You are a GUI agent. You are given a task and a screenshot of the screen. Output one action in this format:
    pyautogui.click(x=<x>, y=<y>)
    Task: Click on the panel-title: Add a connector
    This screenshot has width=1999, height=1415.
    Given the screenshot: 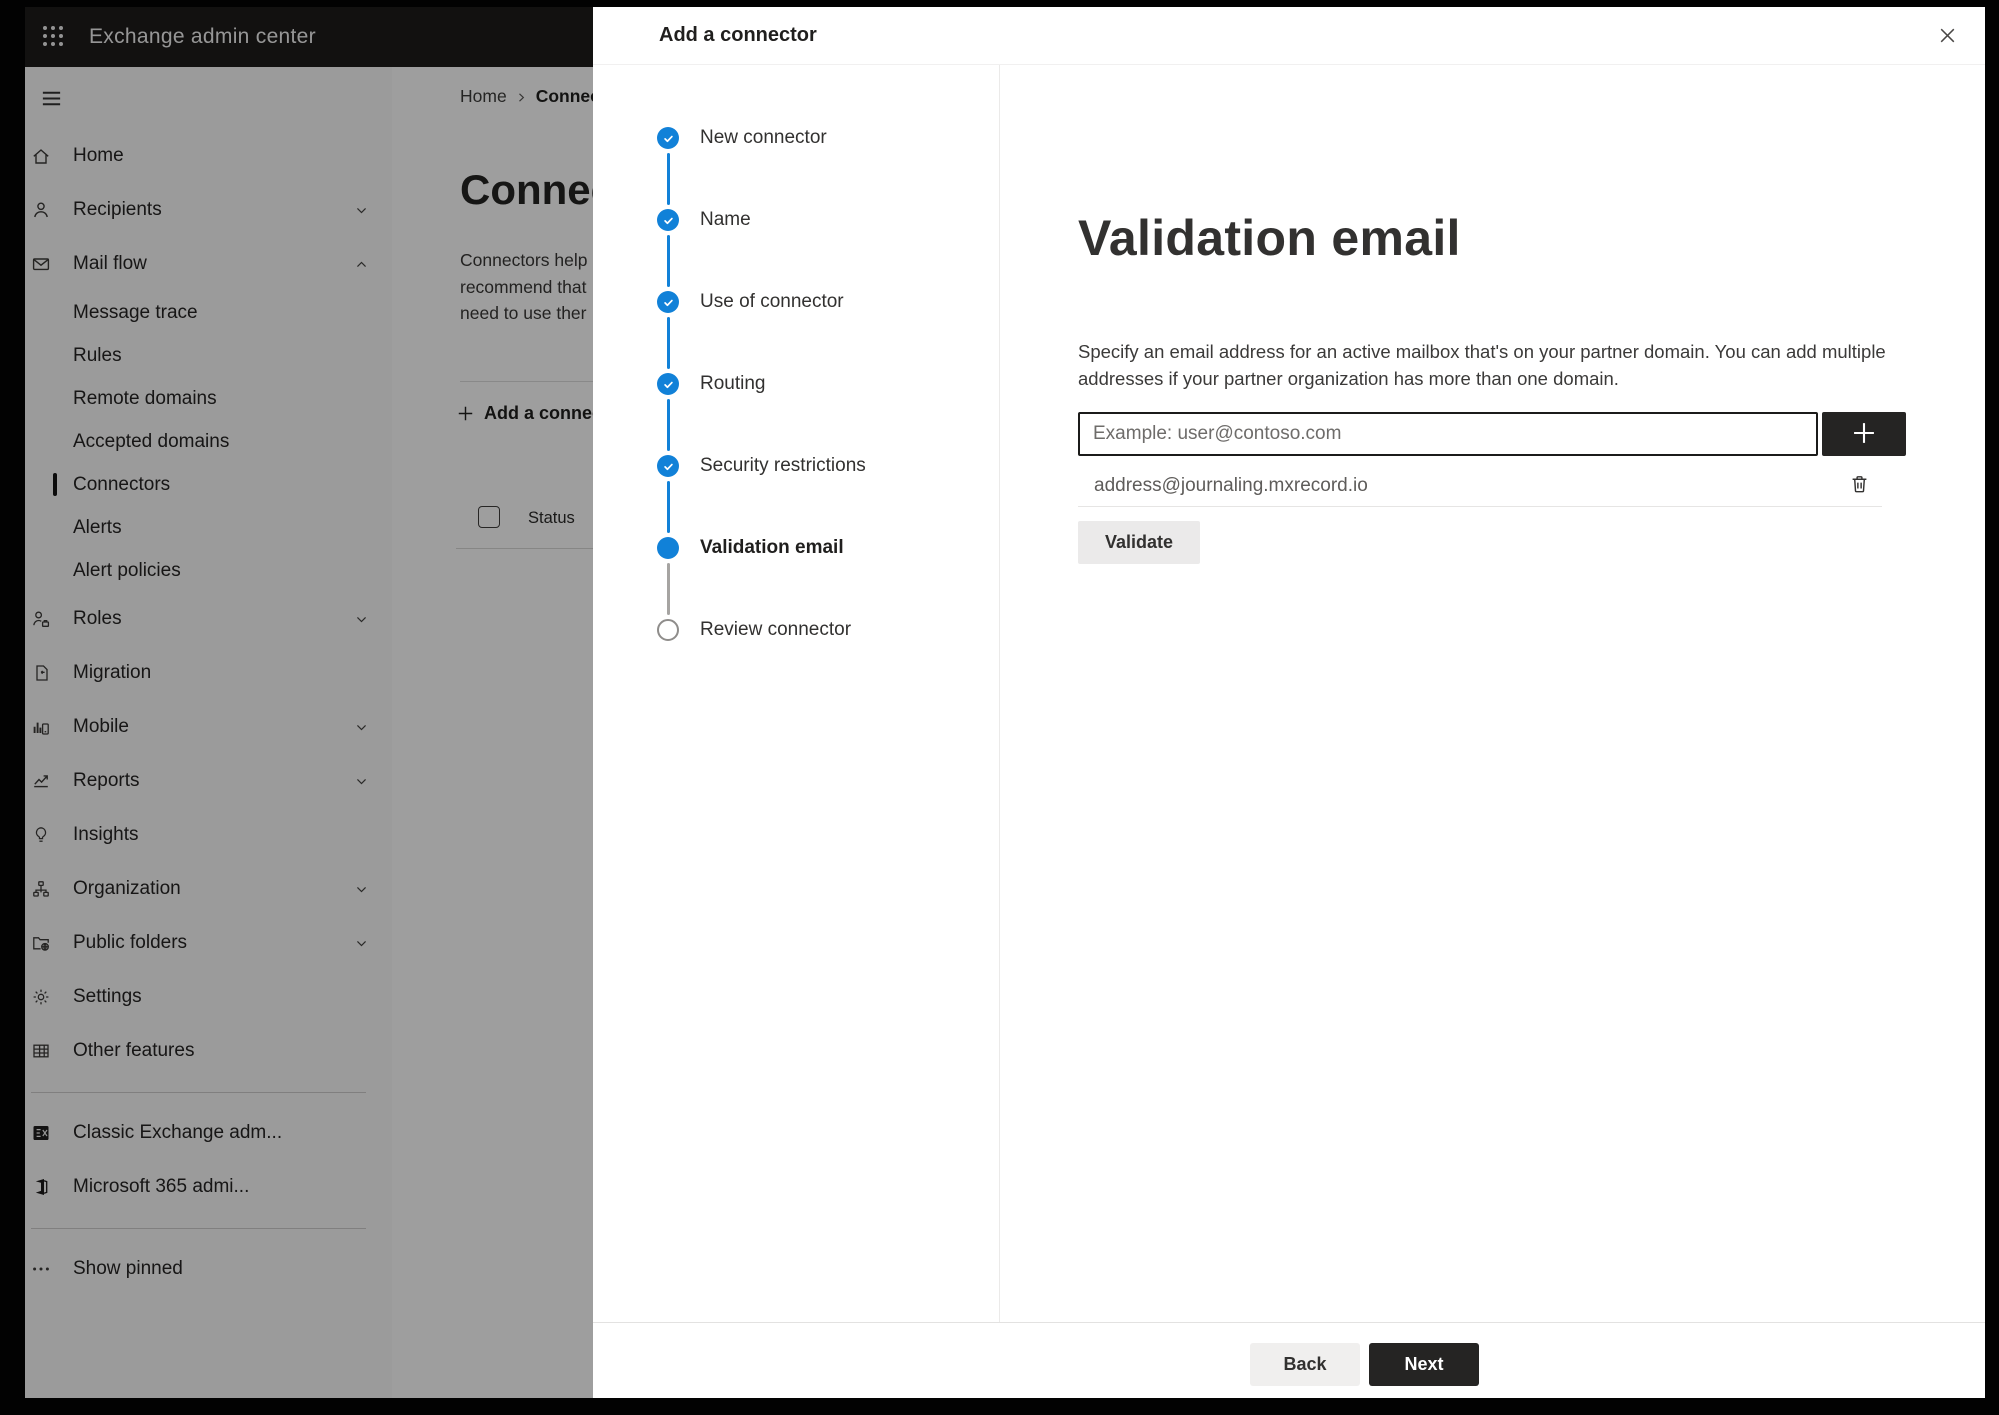 What is the action you would take?
    pyautogui.click(x=738, y=35)
    